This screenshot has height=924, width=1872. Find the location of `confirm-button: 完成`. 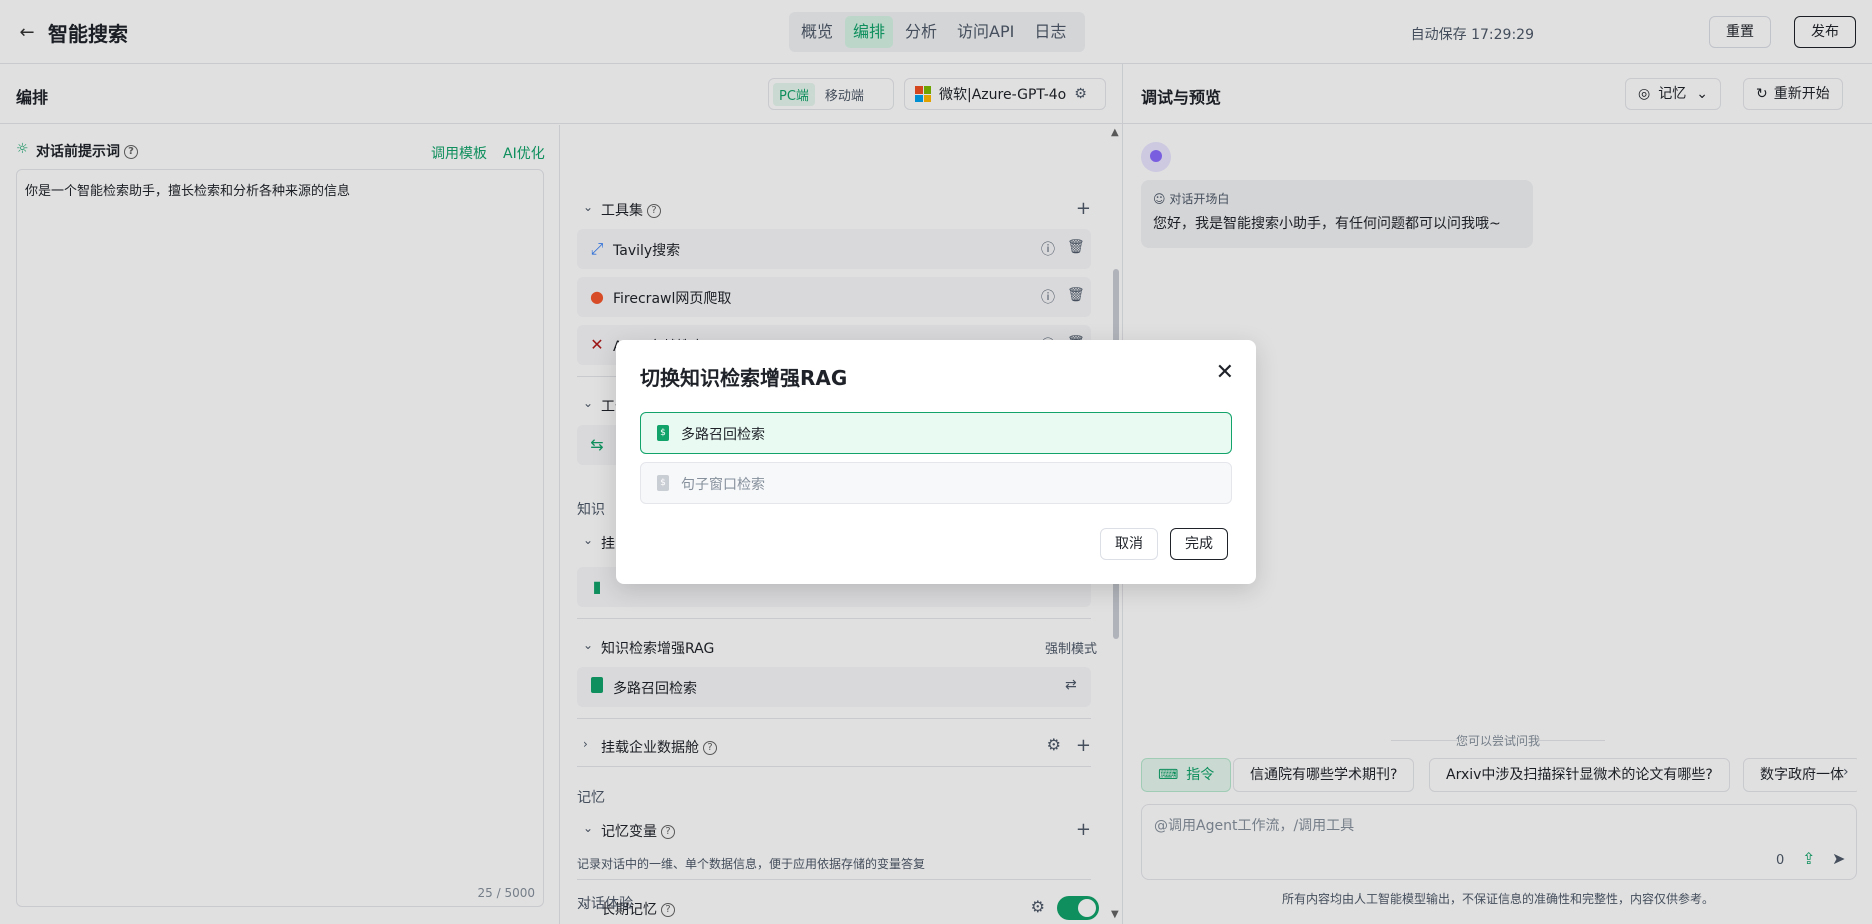

confirm-button: 完成 is located at coordinates (1199, 544).